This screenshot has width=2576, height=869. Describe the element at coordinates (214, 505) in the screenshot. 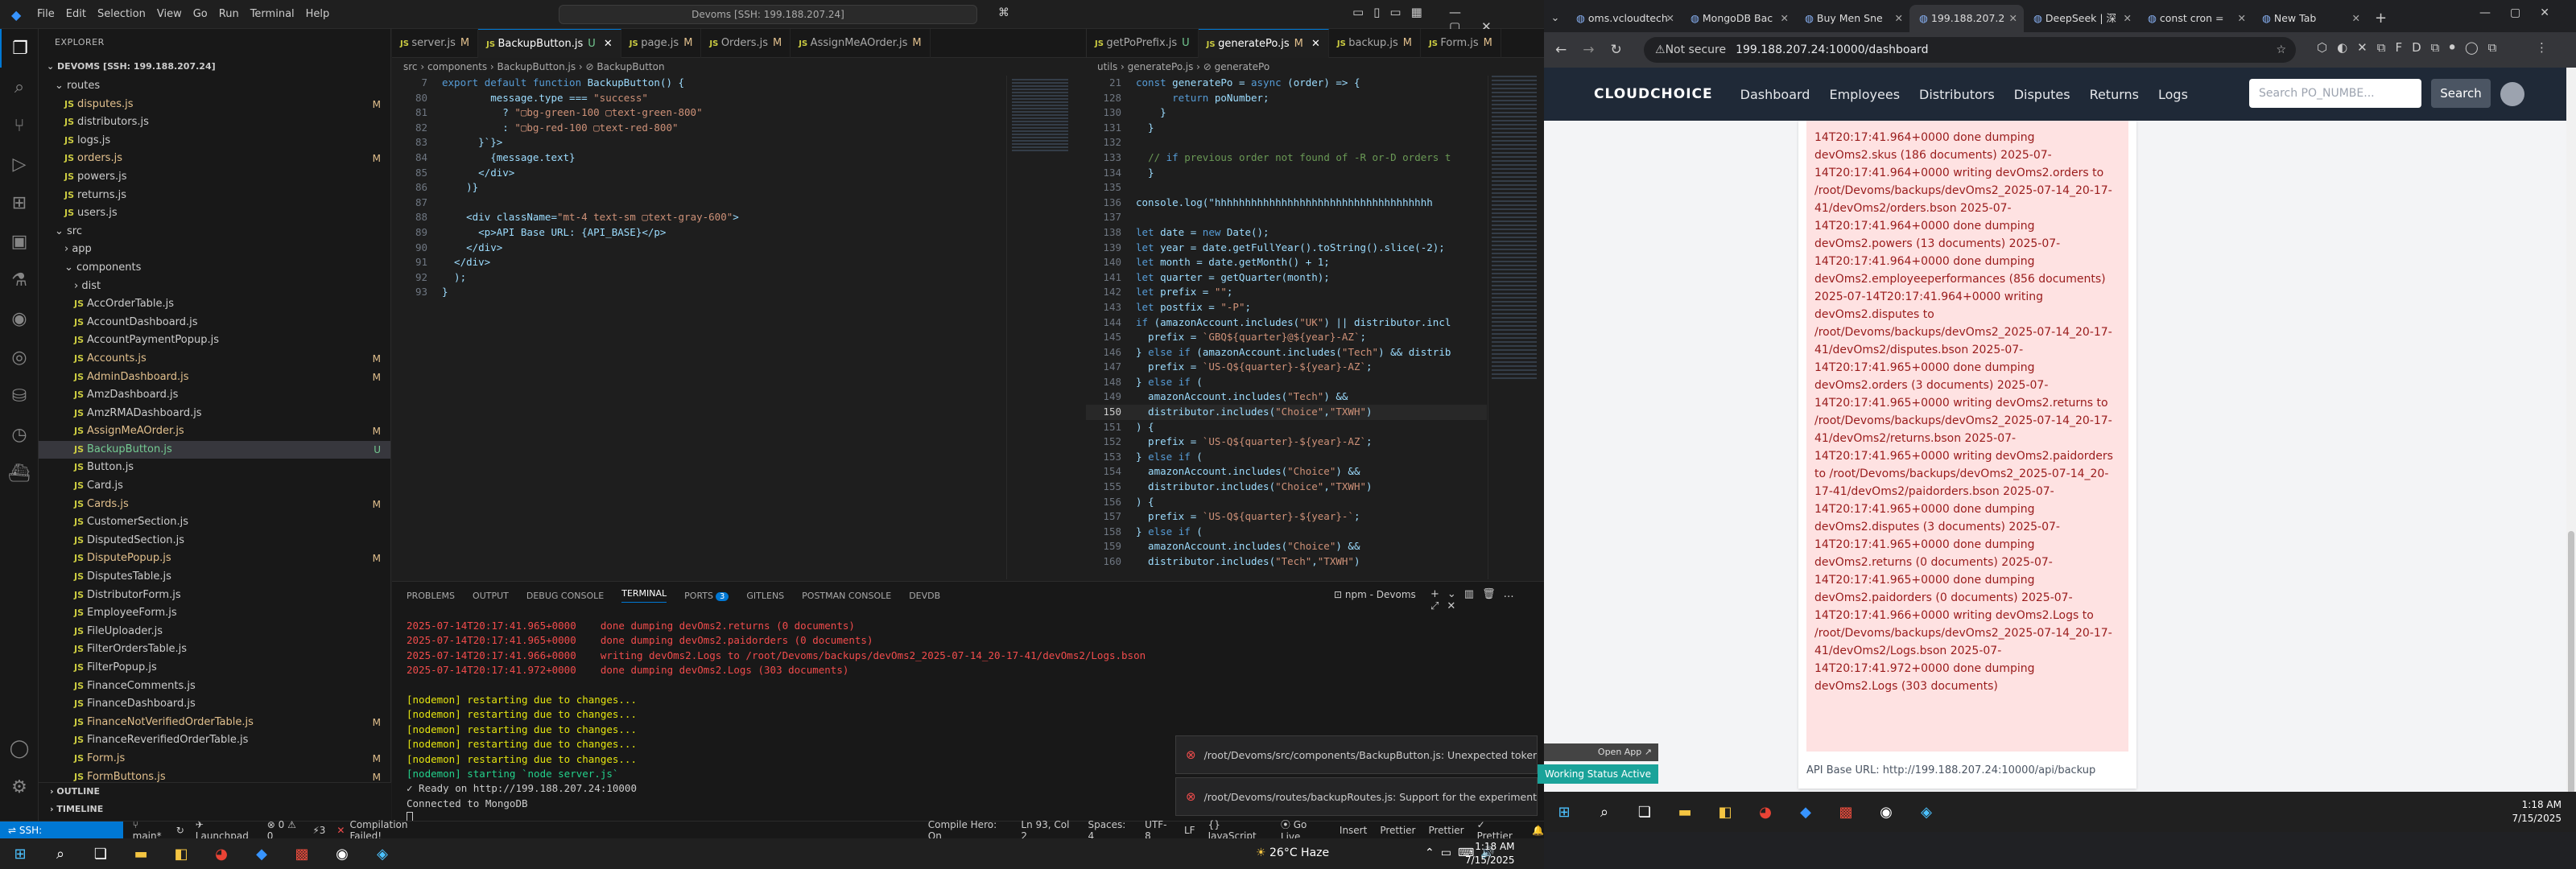

I see `tree-file: JS Cards.js M` at that location.